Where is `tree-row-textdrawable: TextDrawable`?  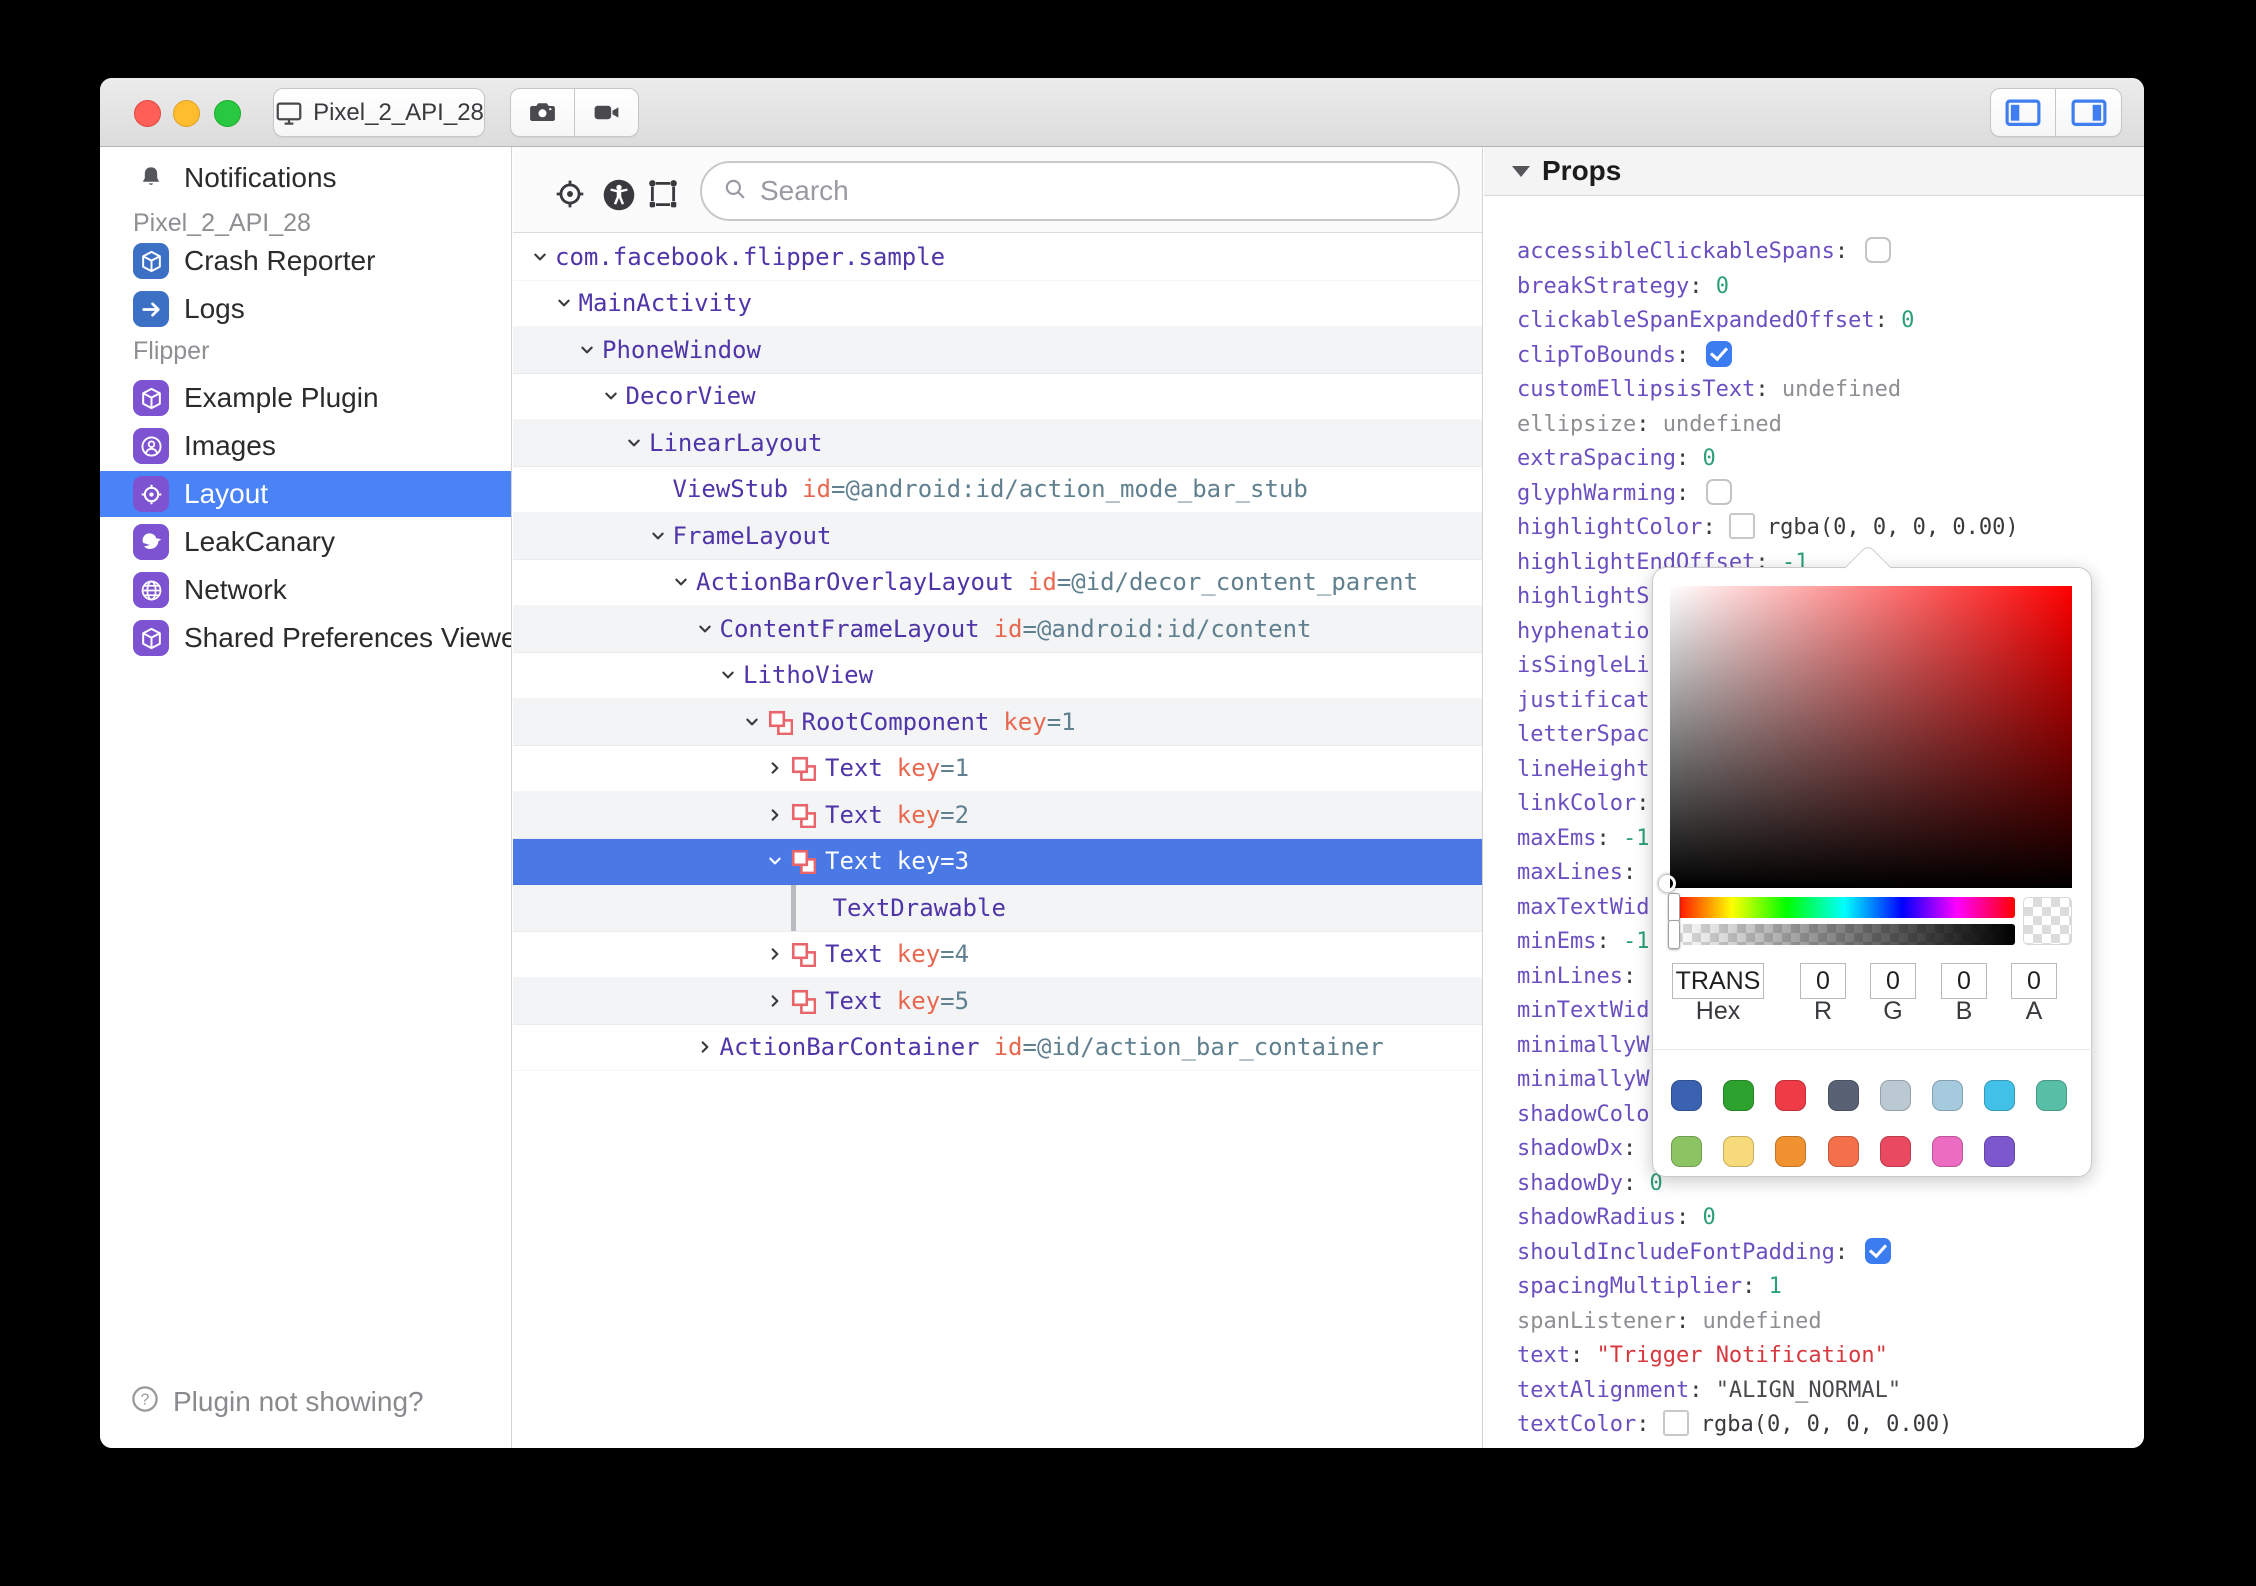 tree-row-textdrawable: TextDrawable is located at coordinates (997, 908).